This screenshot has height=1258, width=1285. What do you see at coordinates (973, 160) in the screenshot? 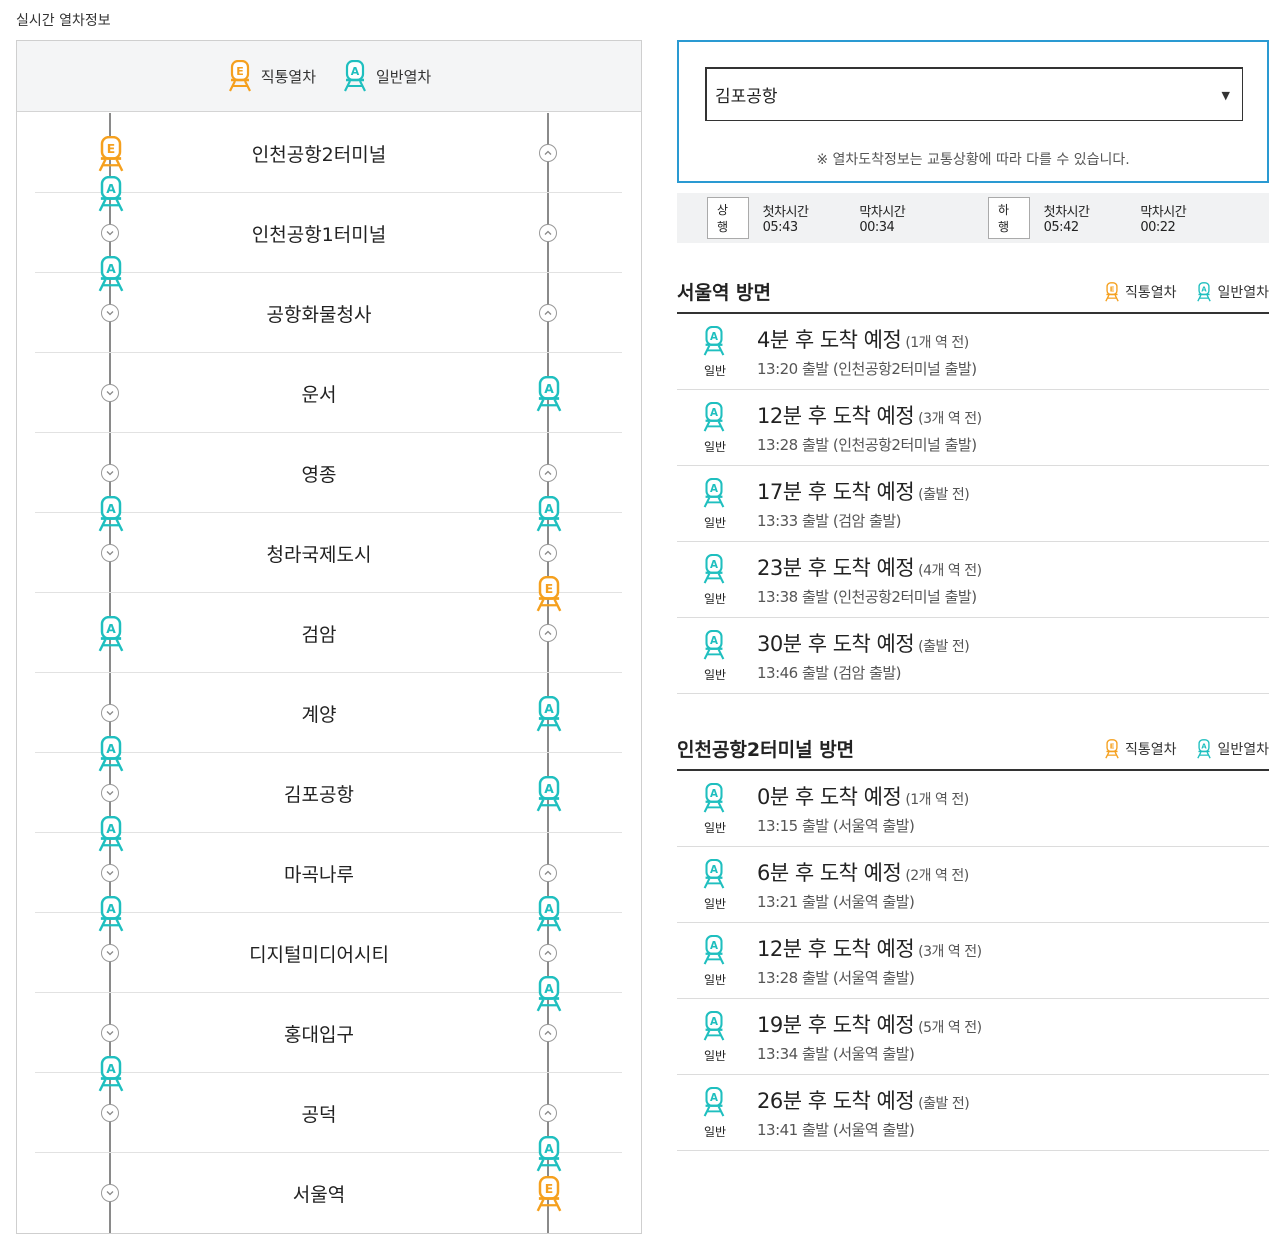
I see `arrival-notice: ※ 열차도착정보는 교통상황에 따라 다를 수 있습니다.` at bounding box center [973, 160].